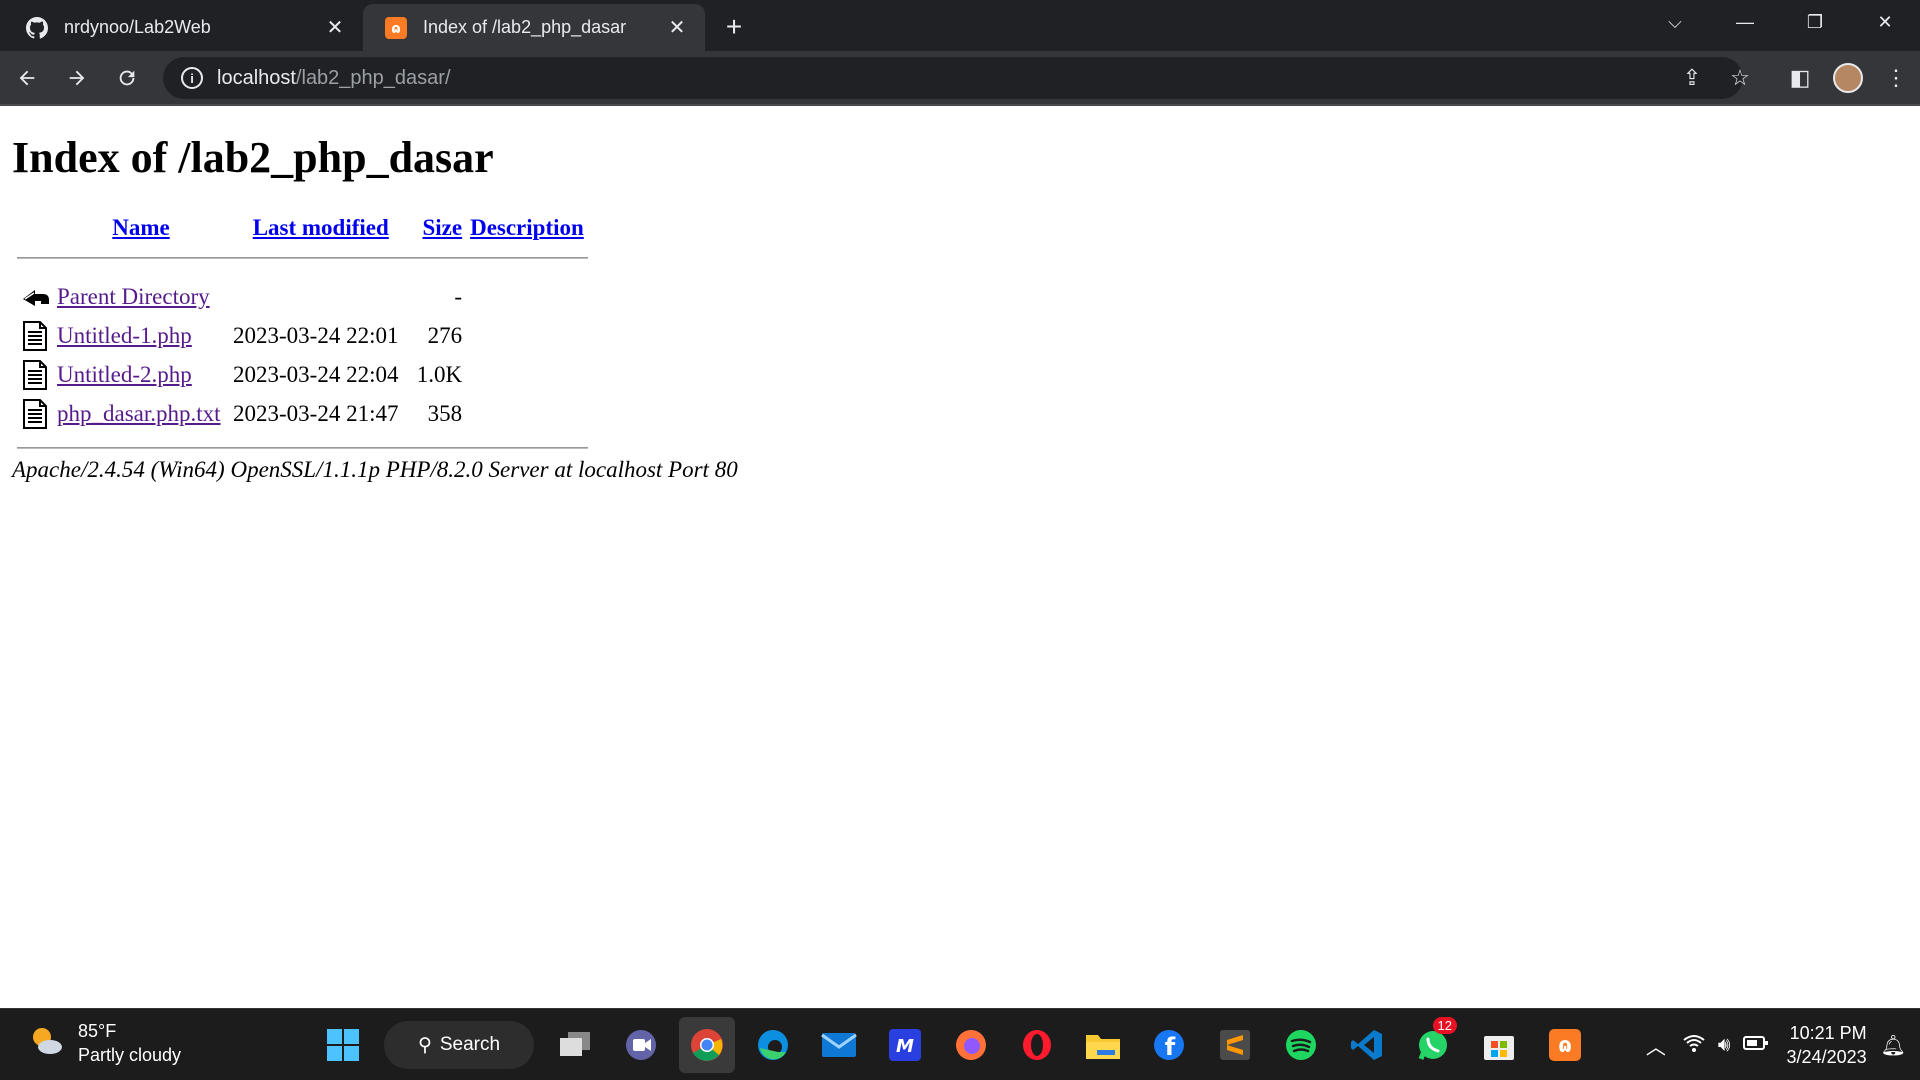 Image resolution: width=1920 pixels, height=1080 pixels. What do you see at coordinates (124, 374) in the screenshot?
I see `file-link: Untitled-2.php` at bounding box center [124, 374].